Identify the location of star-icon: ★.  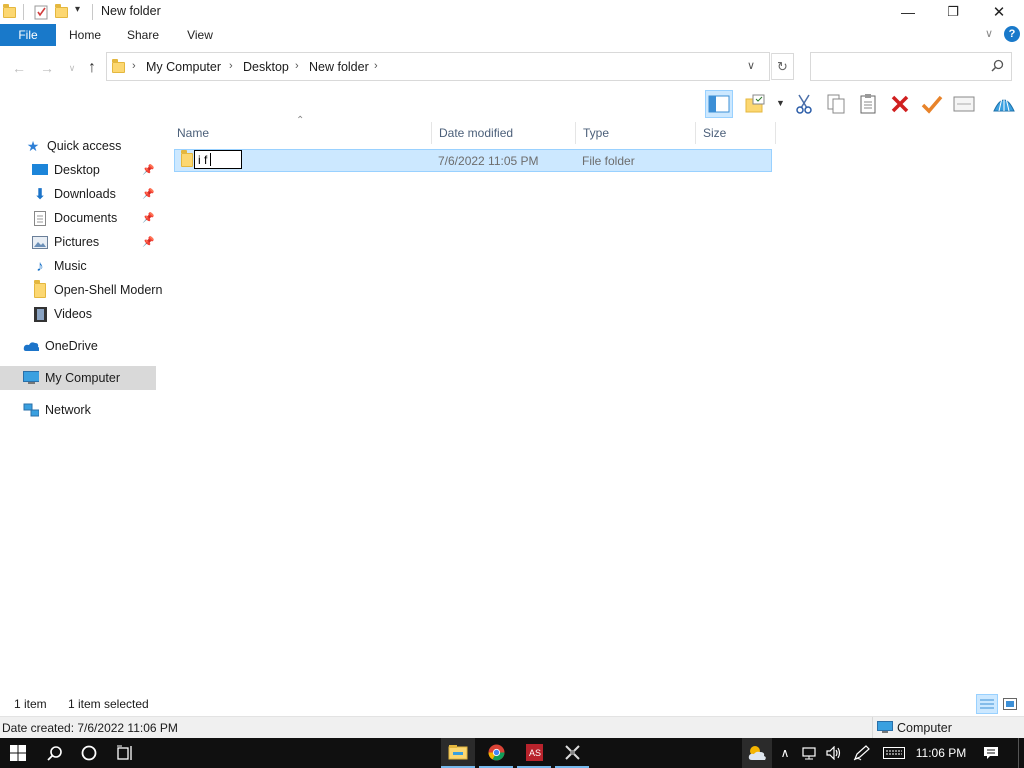
(33, 145).